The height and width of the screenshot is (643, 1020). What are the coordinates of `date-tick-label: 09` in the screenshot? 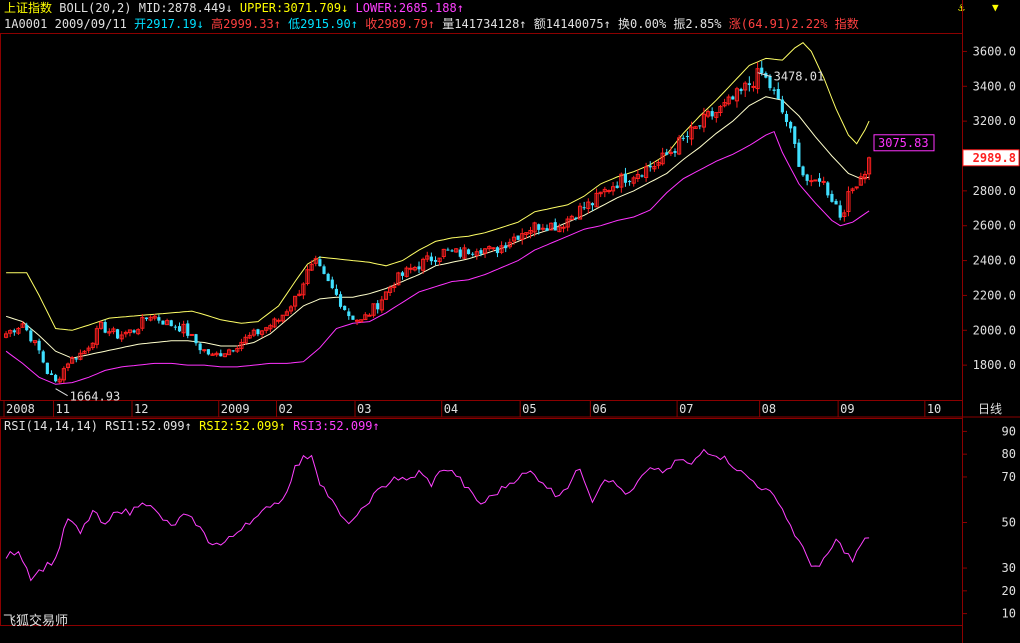 It's located at (847, 409).